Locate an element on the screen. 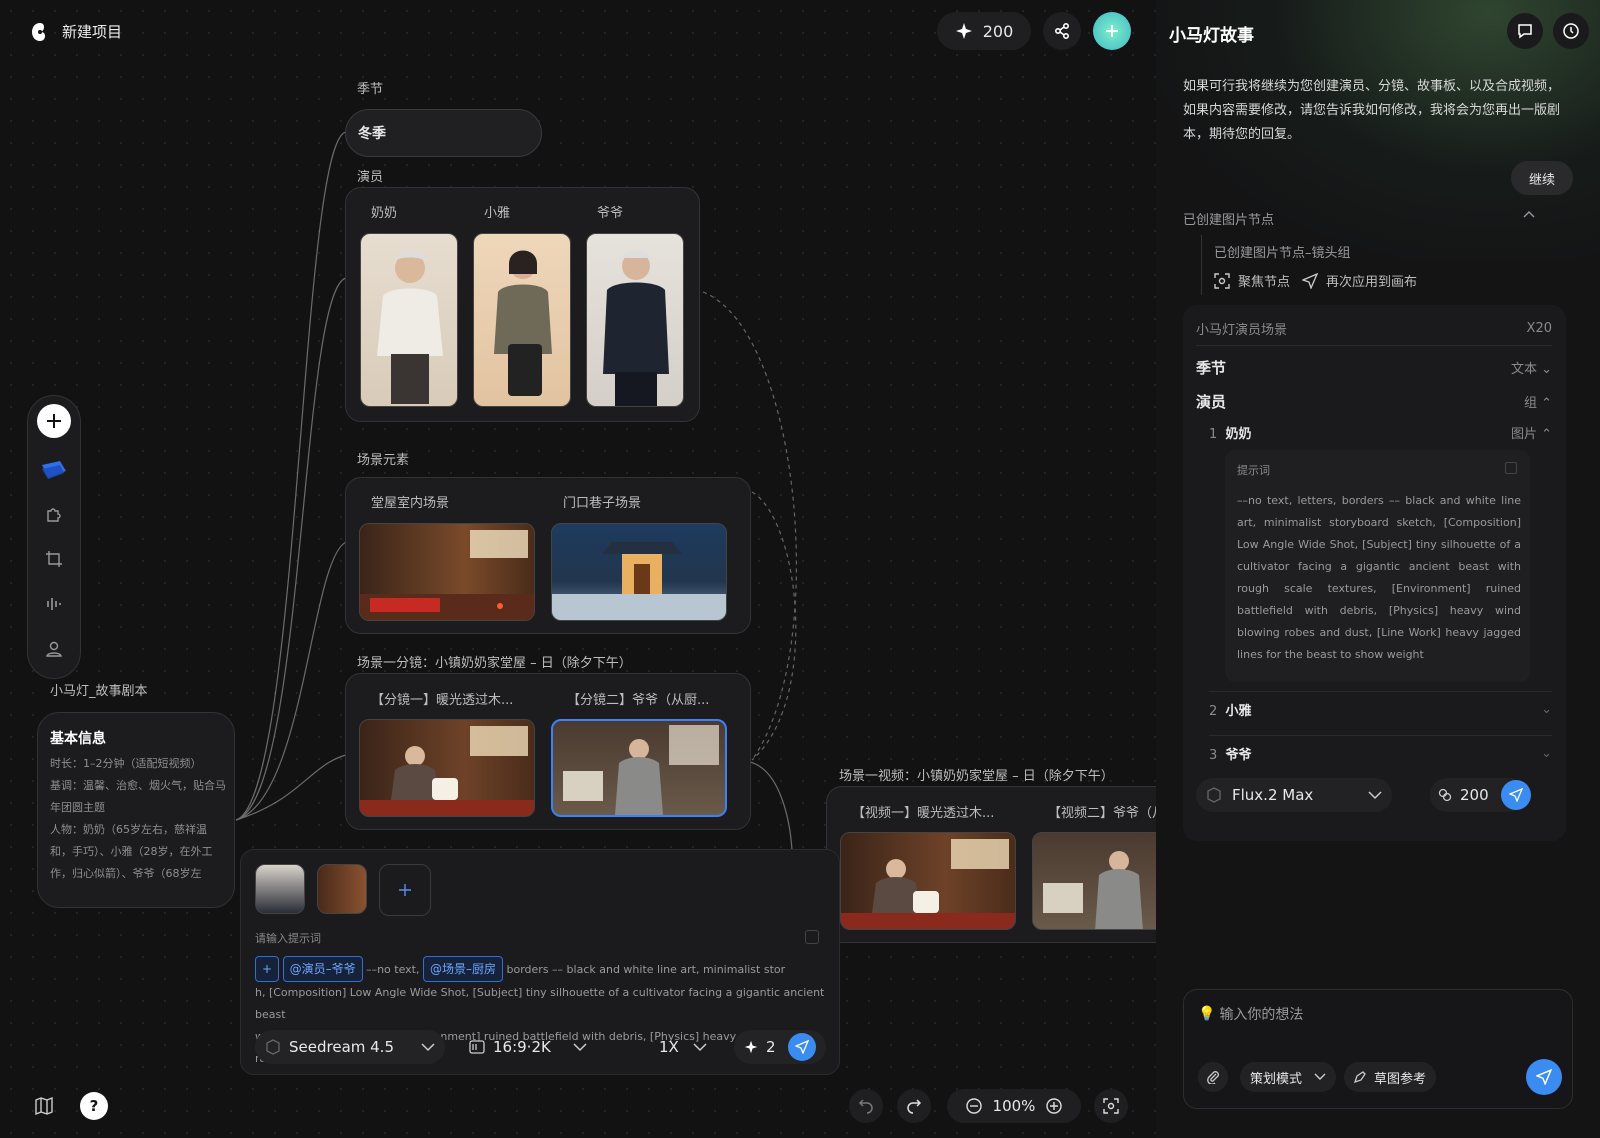 This screenshot has height=1138, width=1600. multiplier-value: 1X is located at coordinates (669, 1047).